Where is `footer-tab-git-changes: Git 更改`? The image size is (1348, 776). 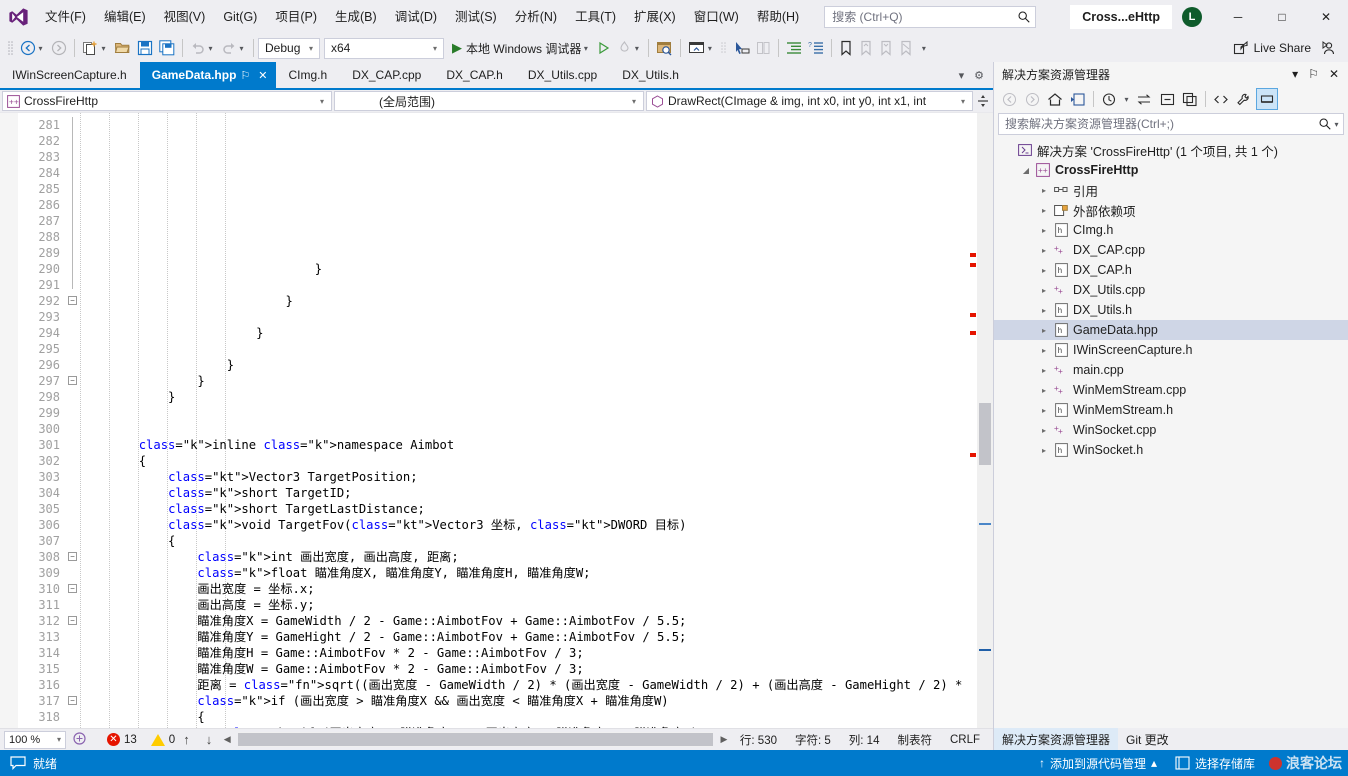 footer-tab-git-changes: Git 更改 is located at coordinates (1147, 739).